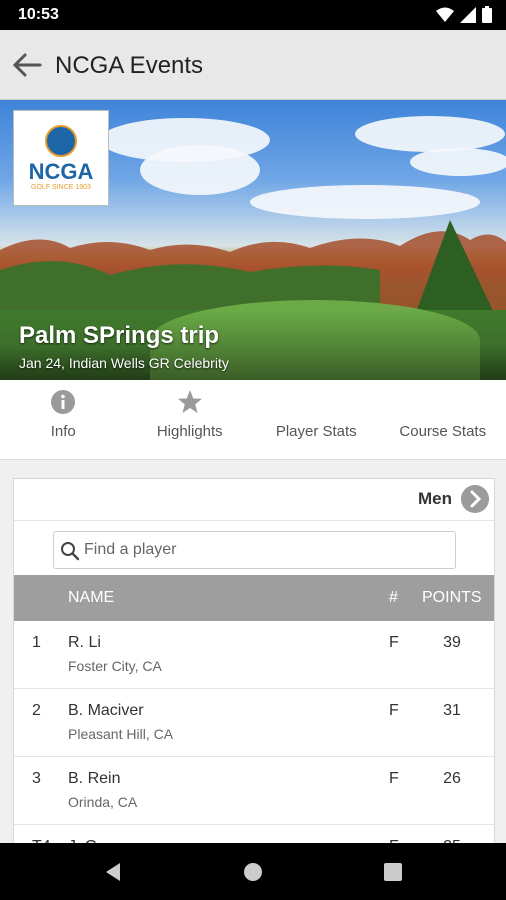  What do you see at coordinates (445, 14) in the screenshot?
I see `wifi-icon` at bounding box center [445, 14].